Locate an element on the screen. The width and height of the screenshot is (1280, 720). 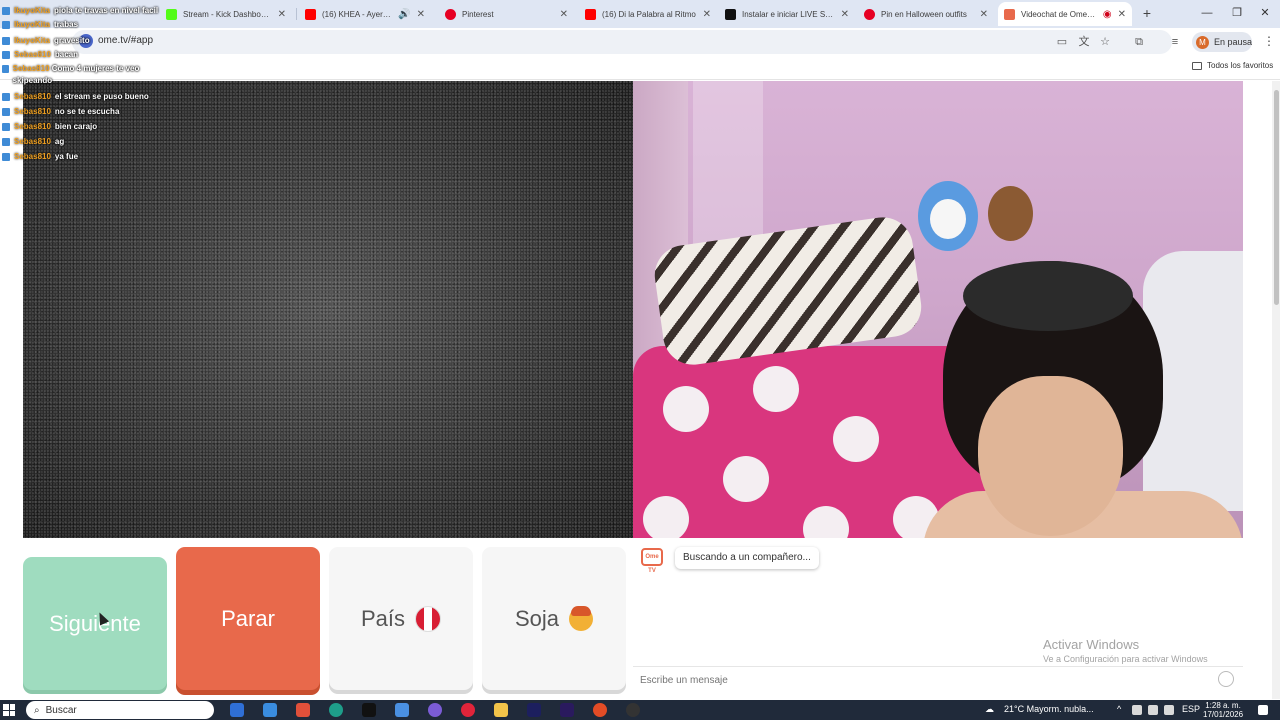
list-item: IkuyoKita piola te travas en nivel facil is located at coordinates (80, 10).